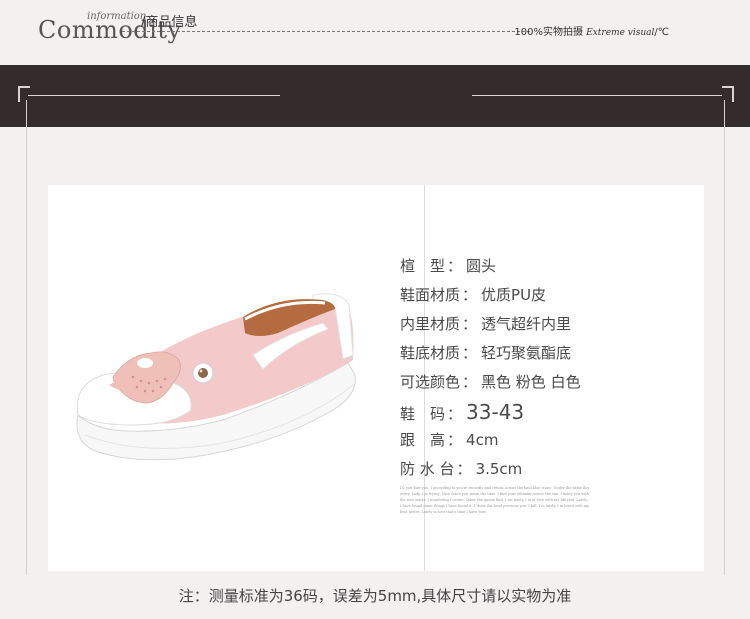 This screenshot has width=750, height=619. Describe the element at coordinates (499, 469) in the screenshot. I see `spec-value: 3.5cm` at that location.